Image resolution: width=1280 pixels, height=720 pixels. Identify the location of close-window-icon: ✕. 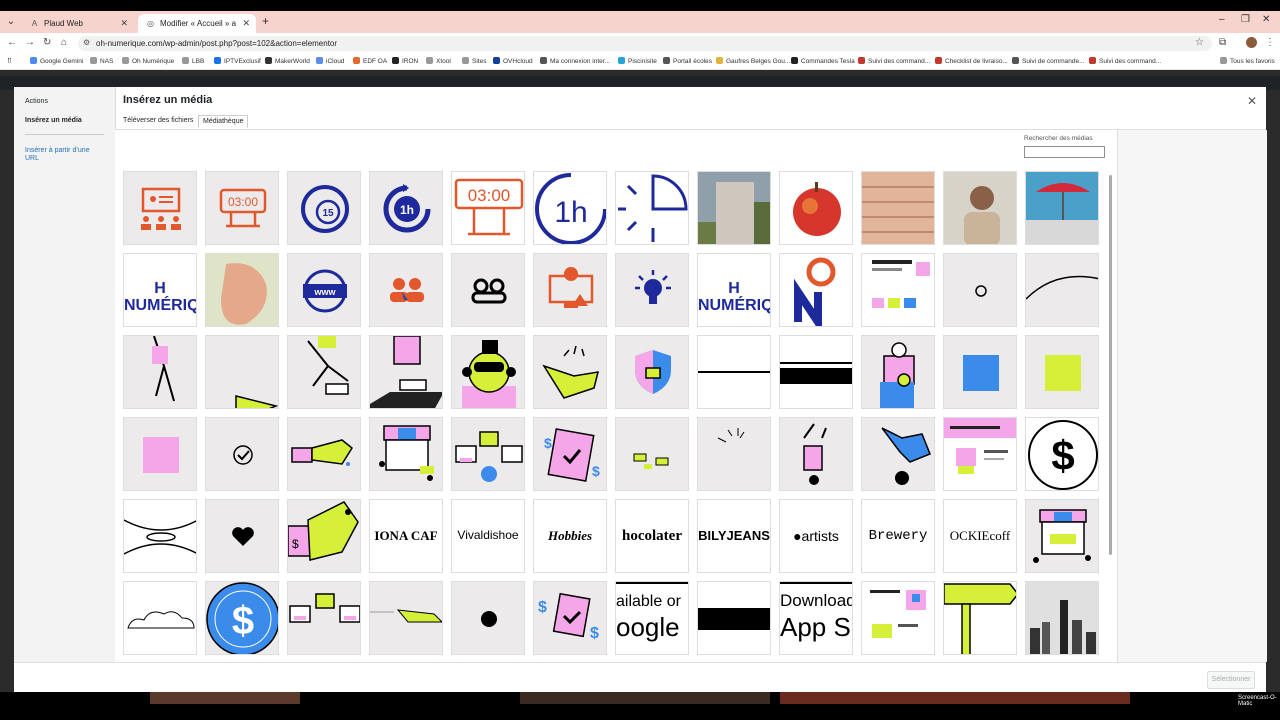
(1266, 19).